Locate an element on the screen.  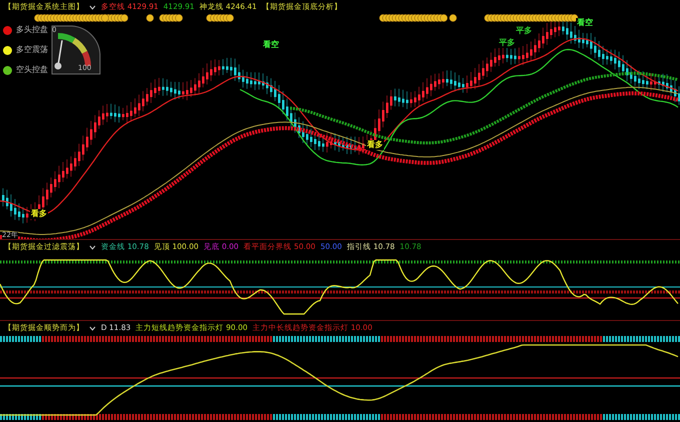
legend-label: 多空震荡 is located at coordinates (32, 50).